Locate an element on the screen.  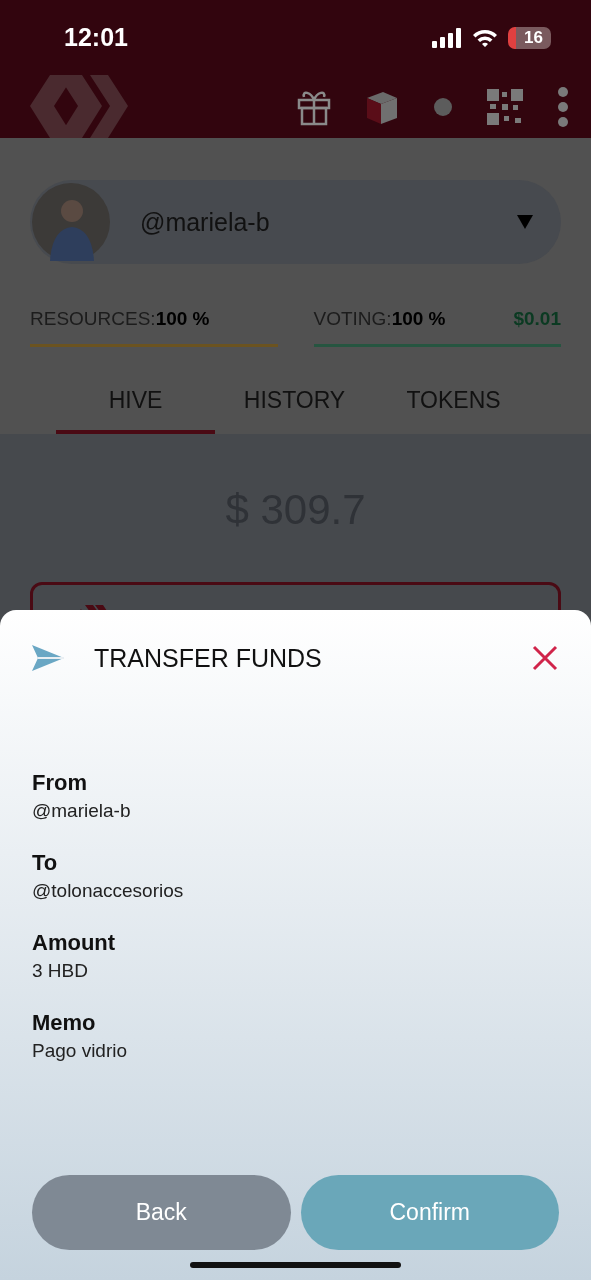
tab: HISTORY is located at coordinates (294, 403).